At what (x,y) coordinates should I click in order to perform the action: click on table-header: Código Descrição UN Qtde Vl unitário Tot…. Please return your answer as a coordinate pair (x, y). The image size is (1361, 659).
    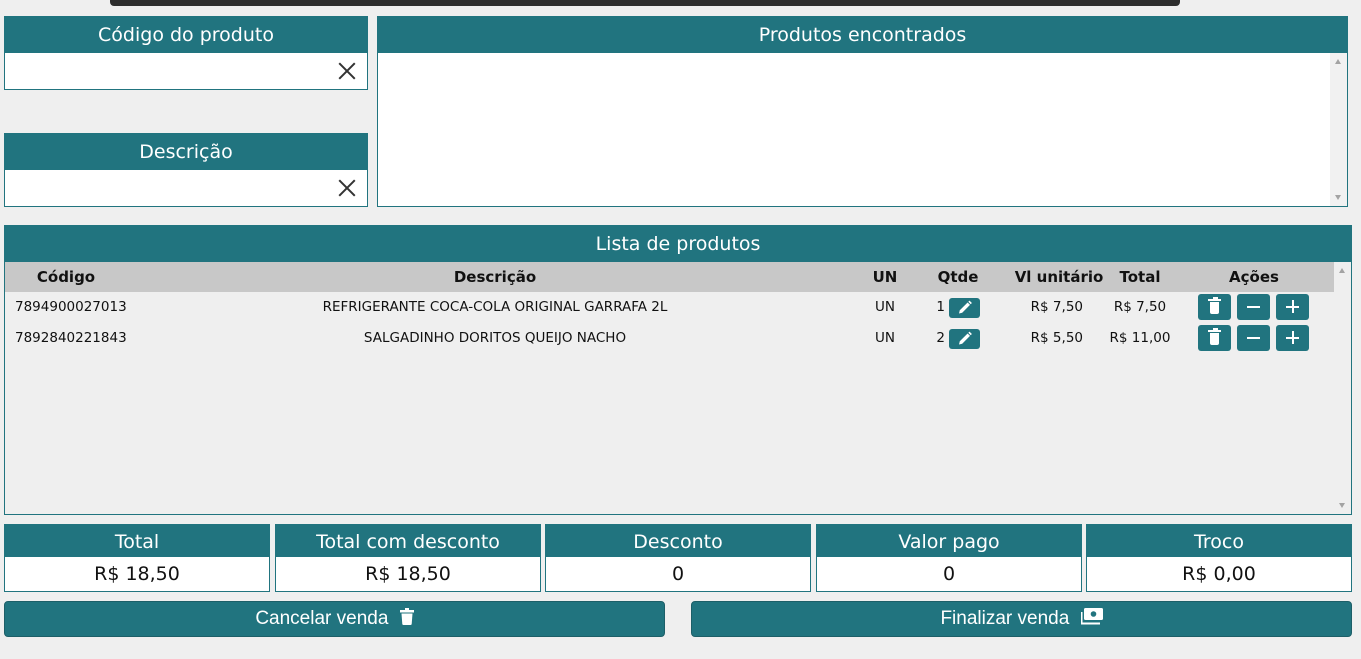
    Looking at the image, I should click on (669, 277).